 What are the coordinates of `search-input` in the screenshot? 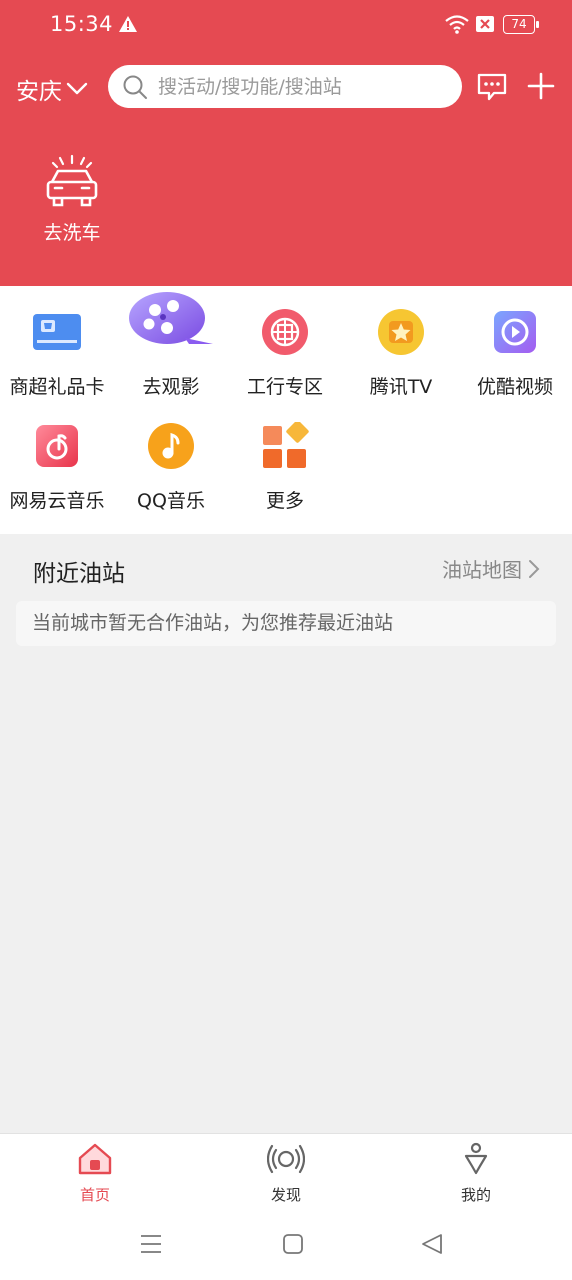 It's located at (298, 86).